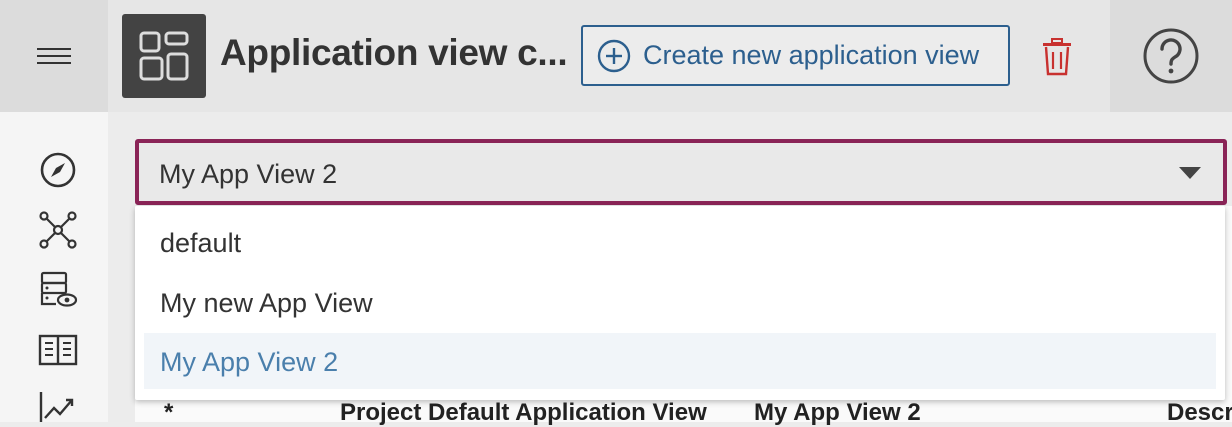 This screenshot has width=1232, height=427. I want to click on hamburger-icon, so click(54, 56).